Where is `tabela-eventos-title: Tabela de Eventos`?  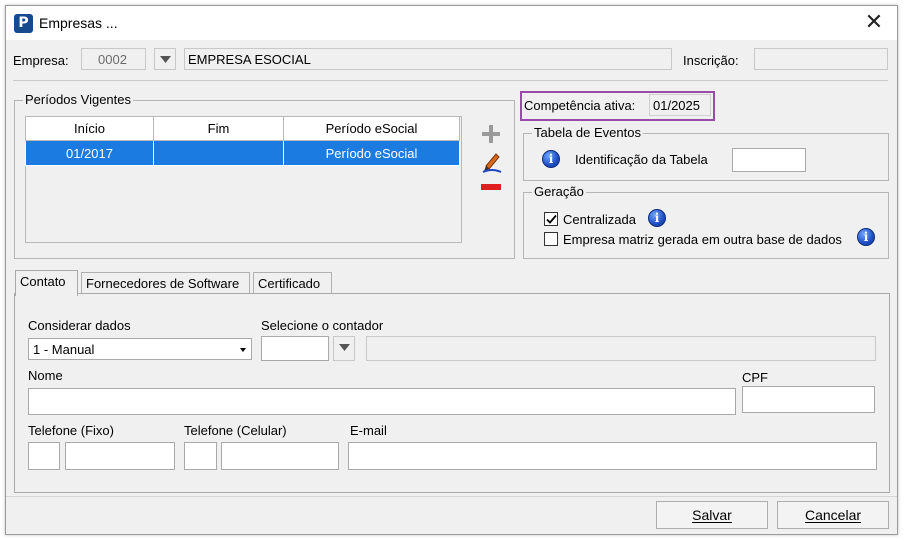 tabela-eventos-title: Tabela de Eventos is located at coordinates (587, 132).